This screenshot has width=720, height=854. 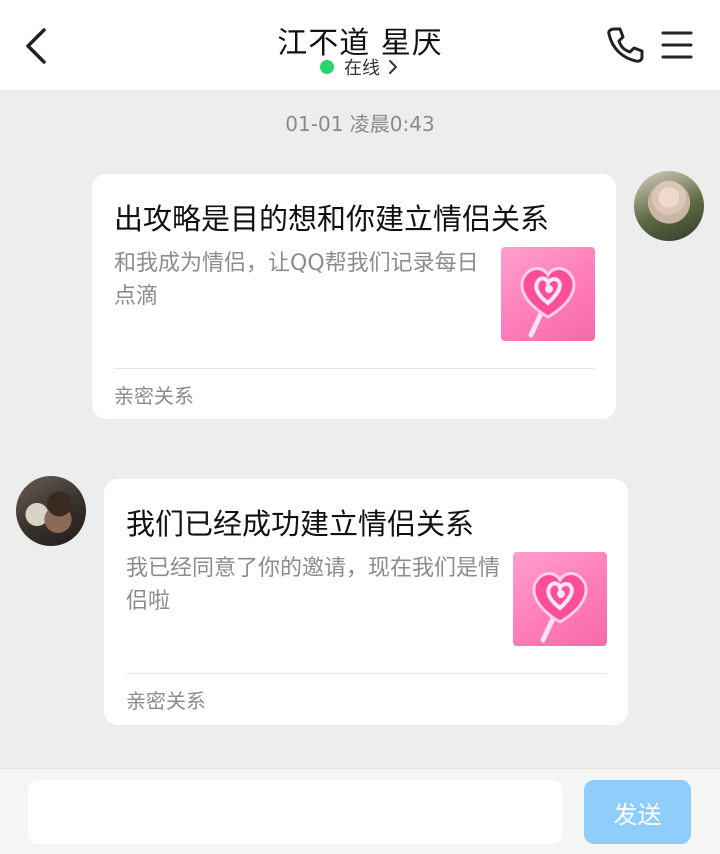 I want to click on card-title: 出攻略是目的想和你建立情侣关系, so click(x=332, y=219).